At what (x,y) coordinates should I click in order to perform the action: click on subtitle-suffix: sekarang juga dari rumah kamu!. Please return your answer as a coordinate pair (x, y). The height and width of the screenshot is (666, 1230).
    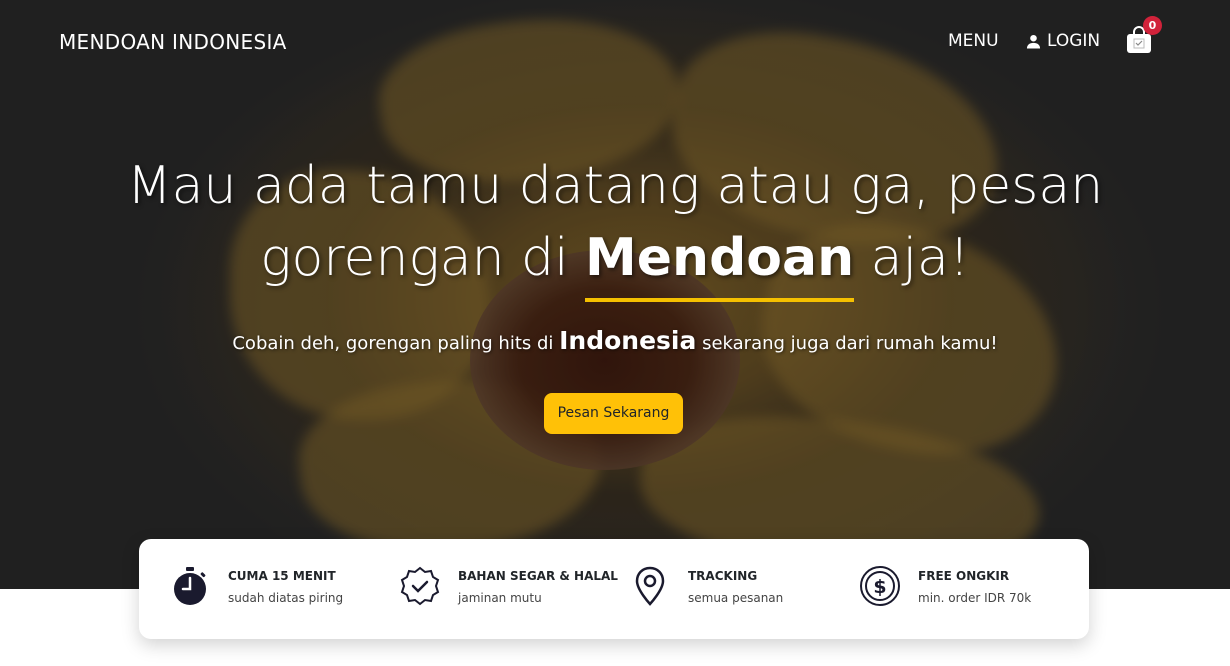
    Looking at the image, I should click on (847, 343).